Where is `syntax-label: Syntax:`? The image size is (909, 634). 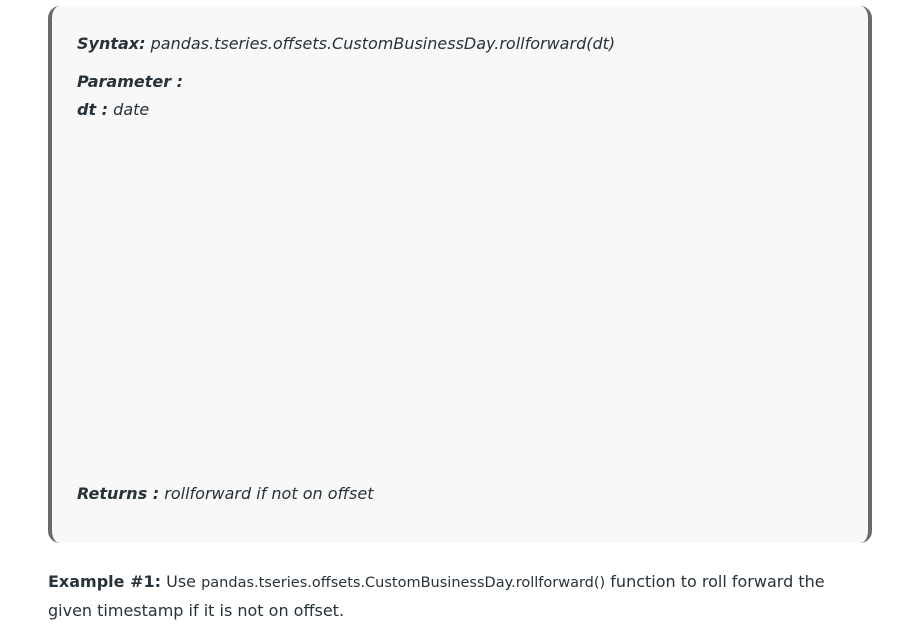
syntax-label: Syntax: is located at coordinates (111, 43).